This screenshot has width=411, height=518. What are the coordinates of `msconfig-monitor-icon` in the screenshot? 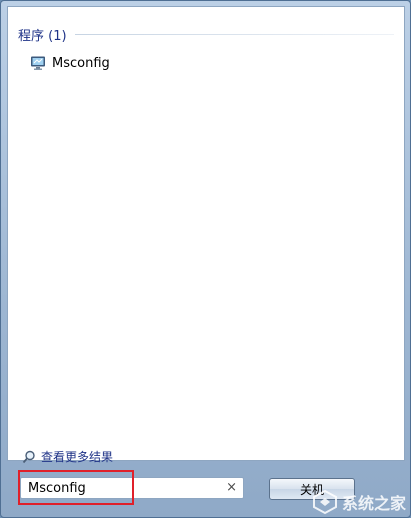 It's located at (38, 63).